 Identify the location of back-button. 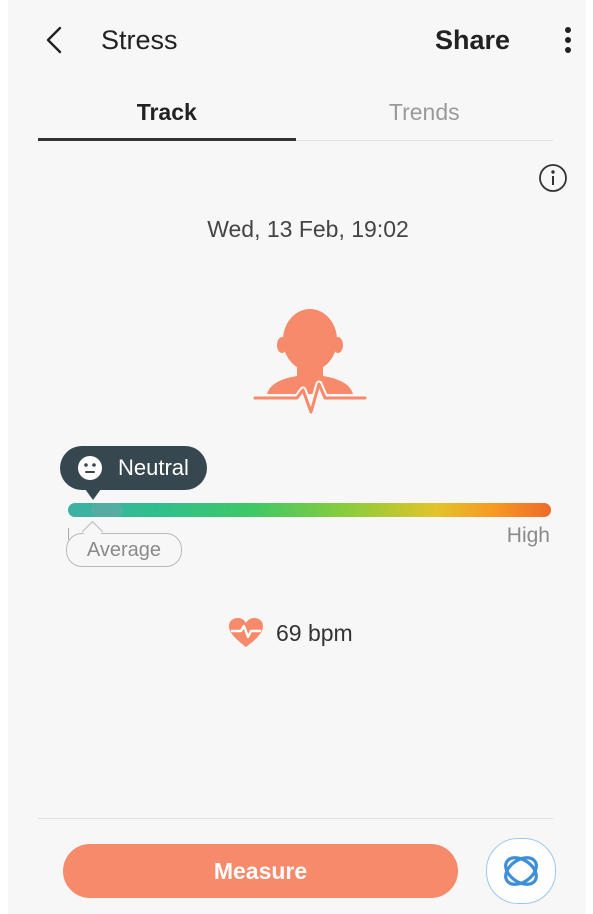
(54, 40).